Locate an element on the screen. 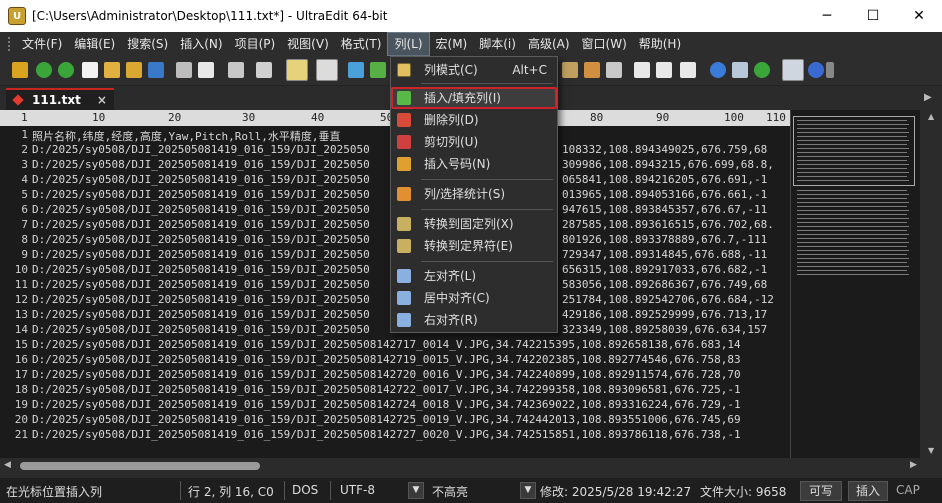  menu-item-align-right: 右对齐(R) is located at coordinates (474, 320).